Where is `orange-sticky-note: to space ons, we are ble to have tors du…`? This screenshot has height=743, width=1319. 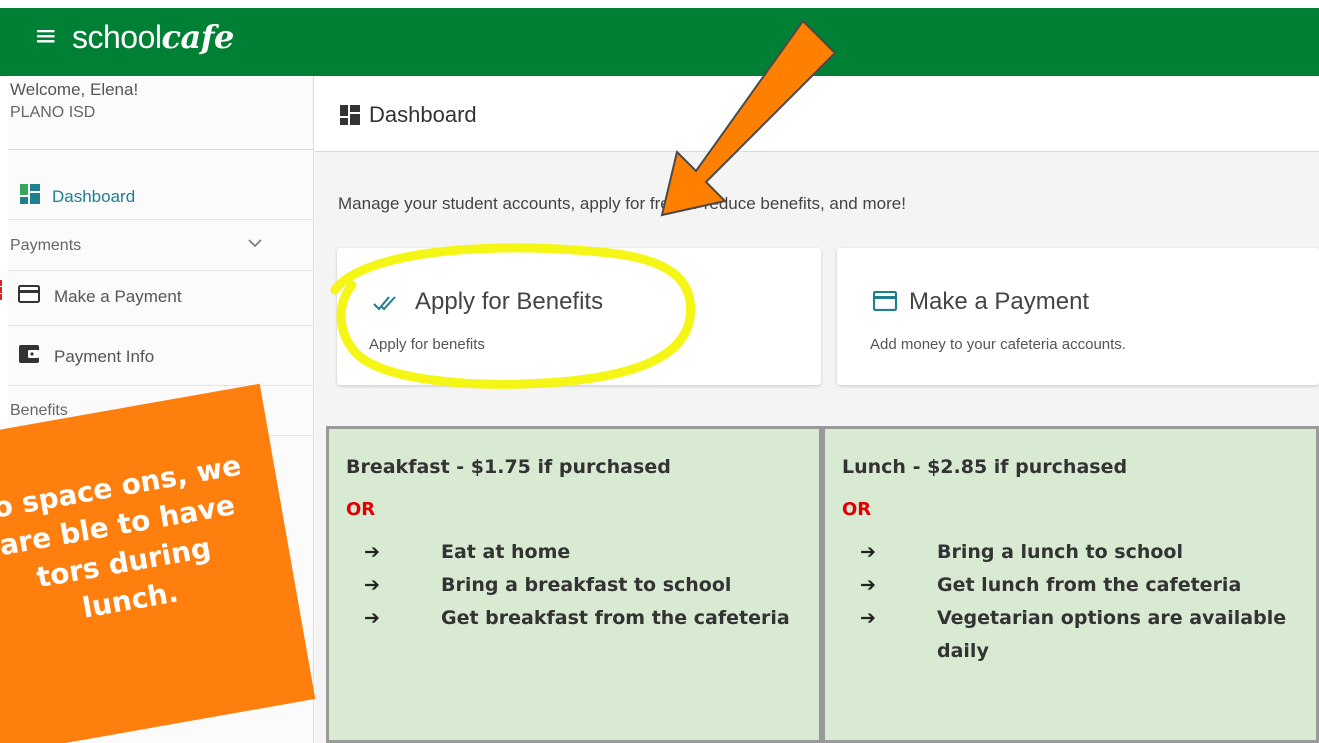 orange-sticky-note: to space ons, we are ble to have tors du… is located at coordinates (158, 563).